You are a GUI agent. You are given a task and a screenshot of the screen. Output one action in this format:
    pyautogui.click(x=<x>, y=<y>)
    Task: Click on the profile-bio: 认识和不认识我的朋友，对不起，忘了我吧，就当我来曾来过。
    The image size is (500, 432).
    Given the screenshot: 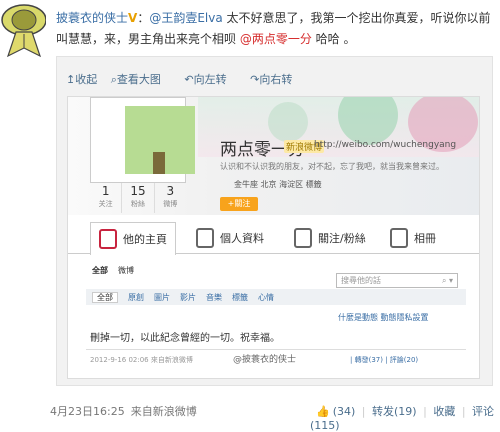 What is the action you would take?
    pyautogui.click(x=332, y=166)
    